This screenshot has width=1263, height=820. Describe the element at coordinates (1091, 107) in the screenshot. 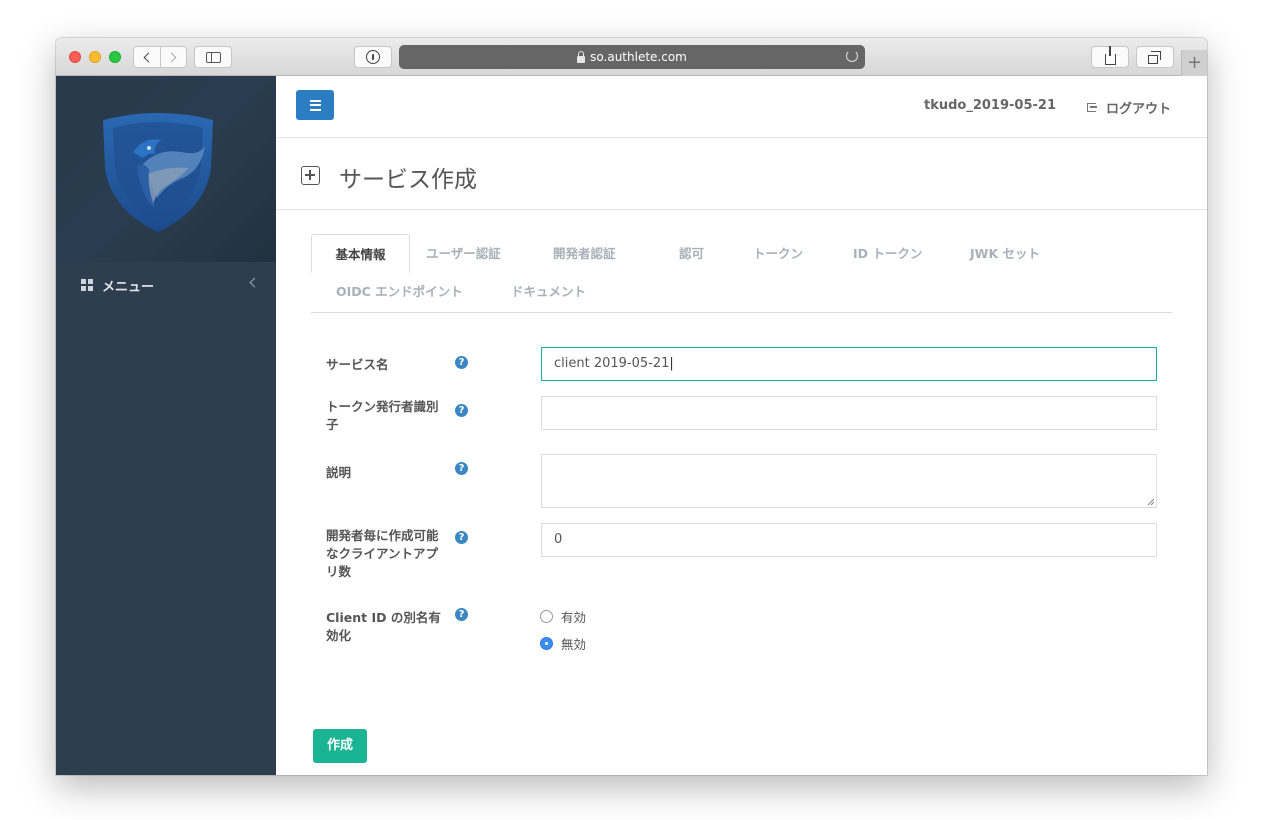

I see `sign-out-icon` at that location.